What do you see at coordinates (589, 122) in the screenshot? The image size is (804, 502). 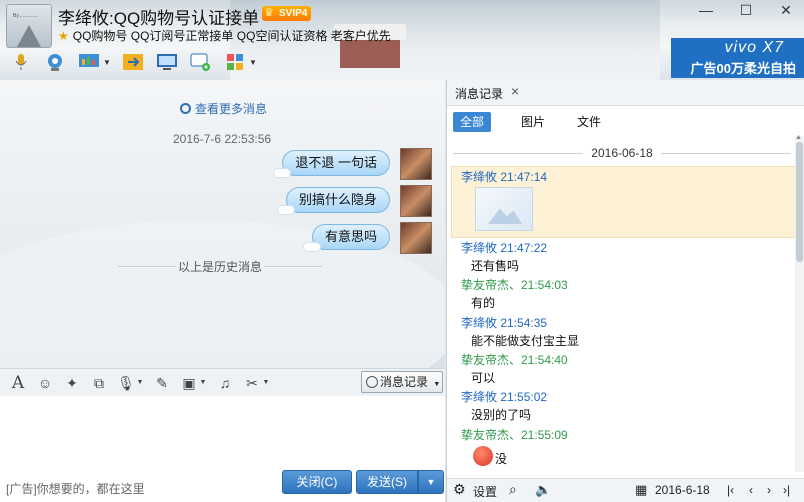 I see `filter-files: 文件` at bounding box center [589, 122].